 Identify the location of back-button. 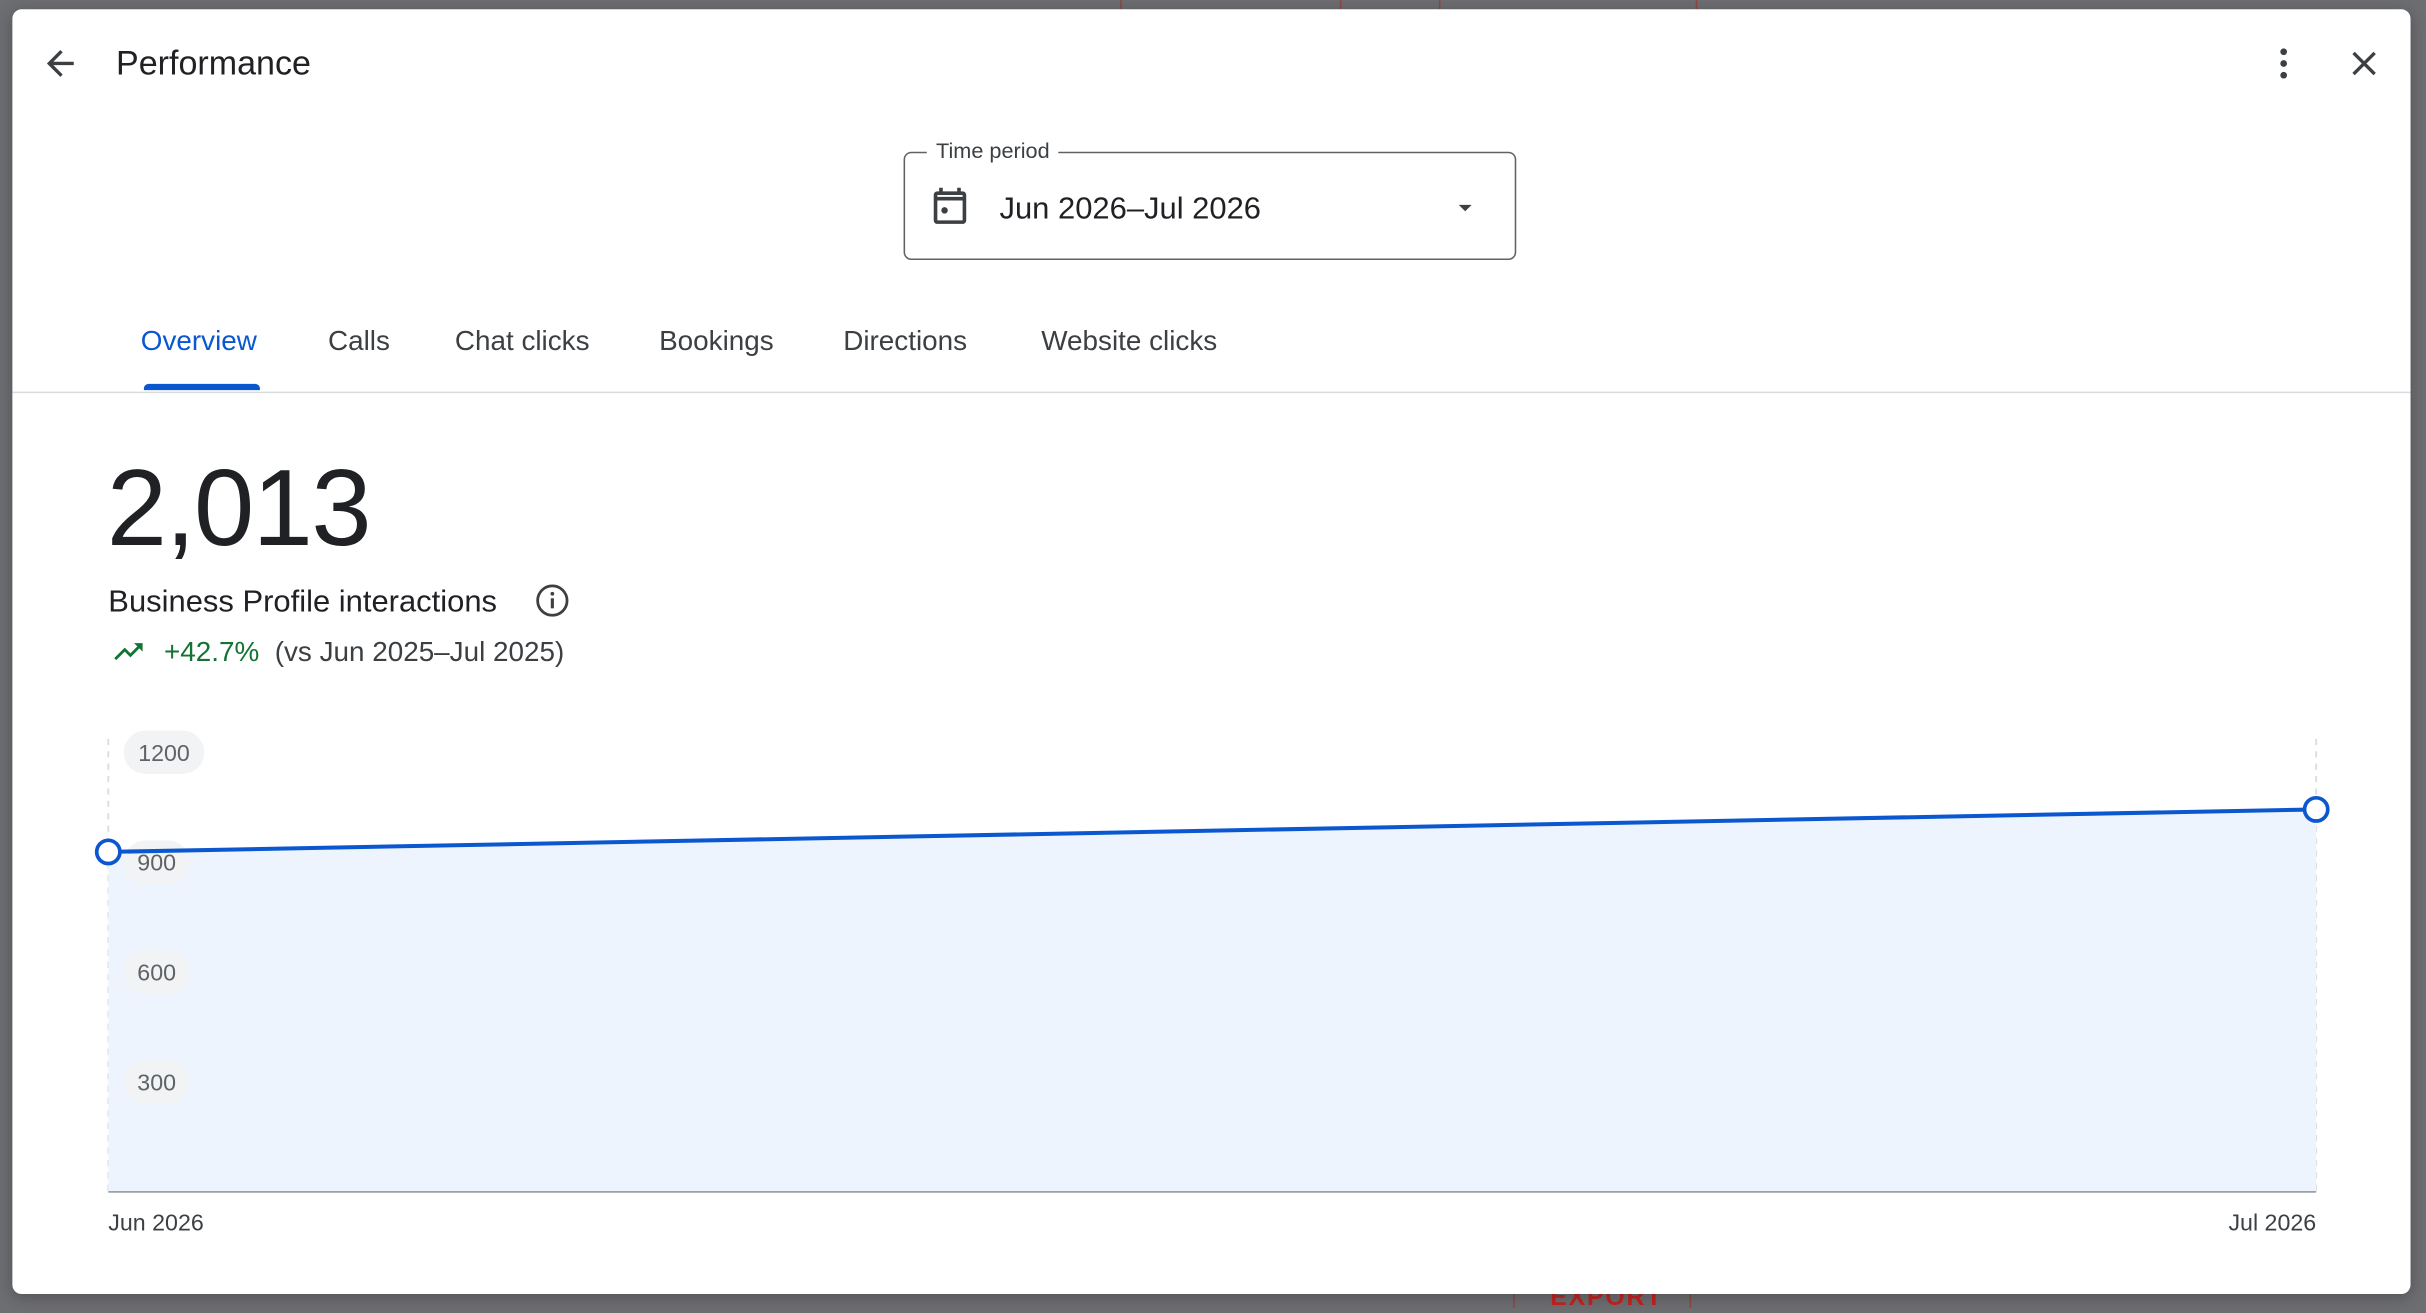
(60, 64).